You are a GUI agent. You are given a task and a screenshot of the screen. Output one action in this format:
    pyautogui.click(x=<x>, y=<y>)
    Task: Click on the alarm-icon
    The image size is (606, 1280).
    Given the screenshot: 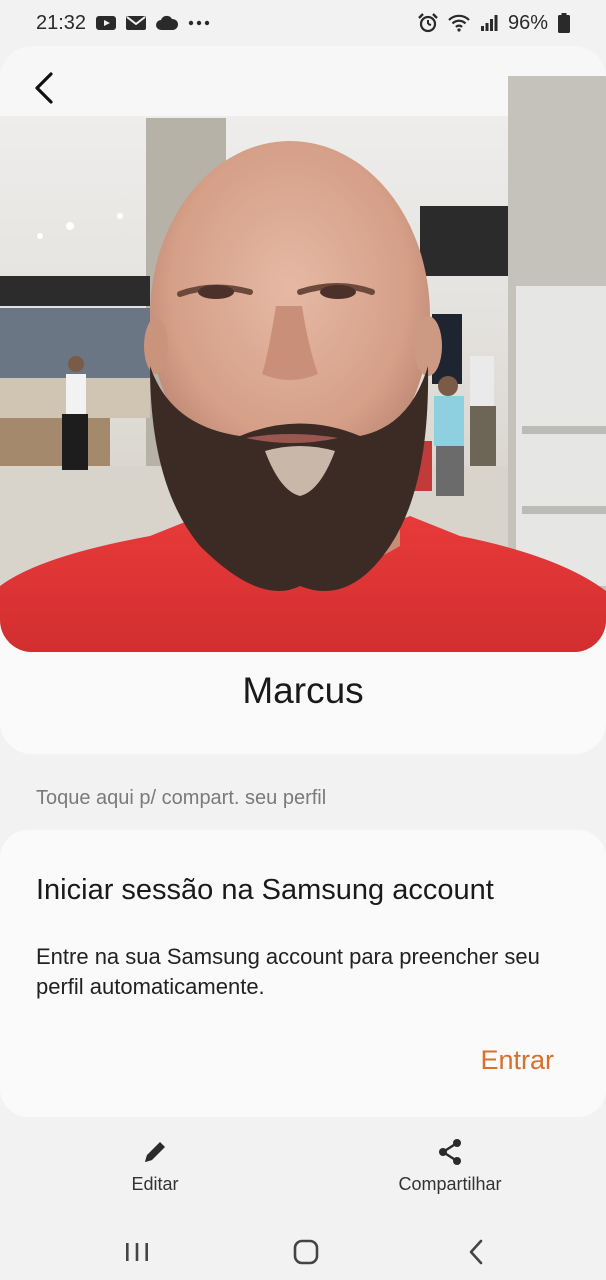 What is the action you would take?
    pyautogui.click(x=428, y=23)
    